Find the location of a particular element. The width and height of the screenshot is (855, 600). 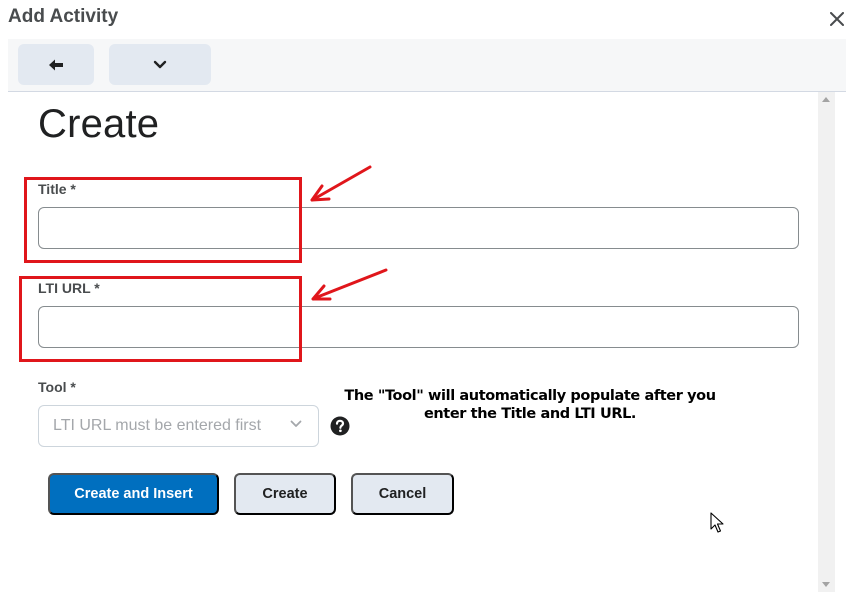

toolbar is located at coordinates (427, 65).